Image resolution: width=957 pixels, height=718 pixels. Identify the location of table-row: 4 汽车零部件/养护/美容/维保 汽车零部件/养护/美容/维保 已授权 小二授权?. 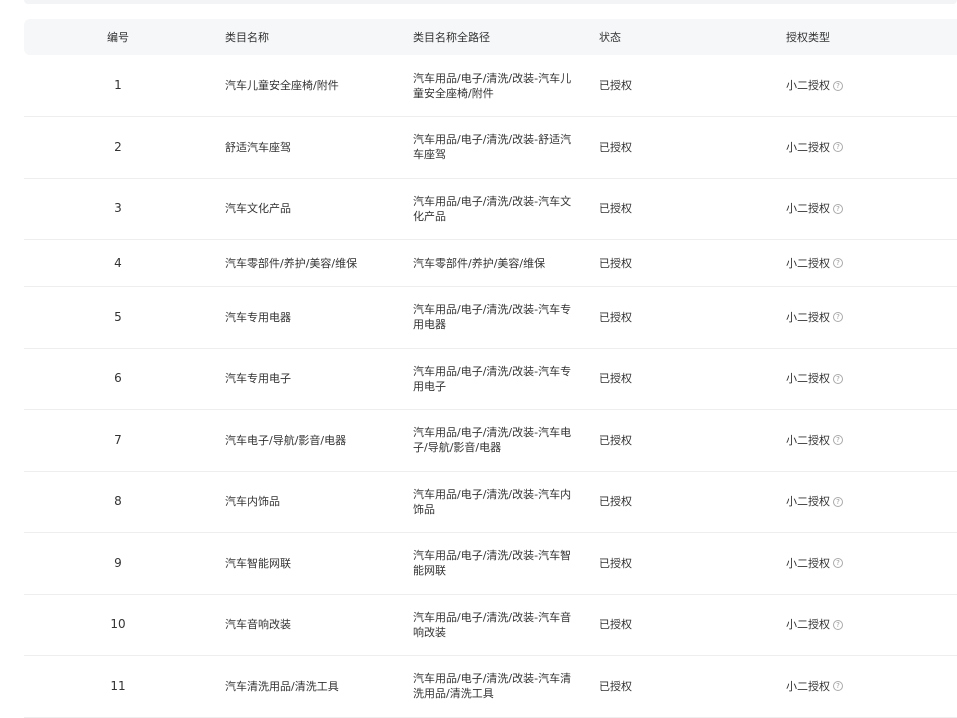
(490, 263).